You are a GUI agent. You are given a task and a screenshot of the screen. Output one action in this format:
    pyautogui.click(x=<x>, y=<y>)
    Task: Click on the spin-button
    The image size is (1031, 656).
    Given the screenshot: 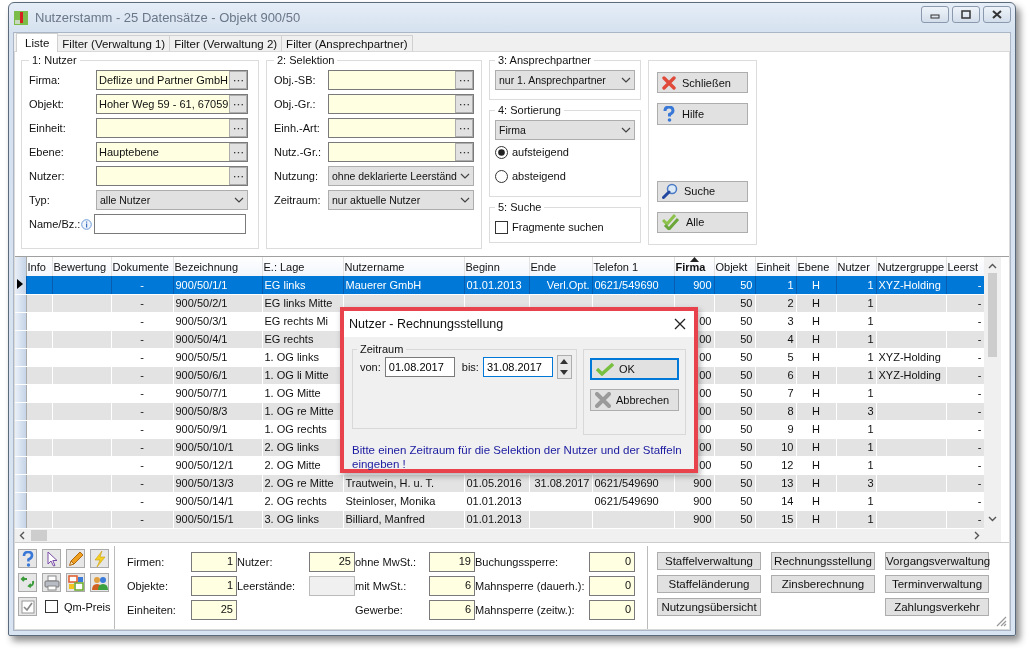 What is the action you would take?
    pyautogui.click(x=564, y=367)
    